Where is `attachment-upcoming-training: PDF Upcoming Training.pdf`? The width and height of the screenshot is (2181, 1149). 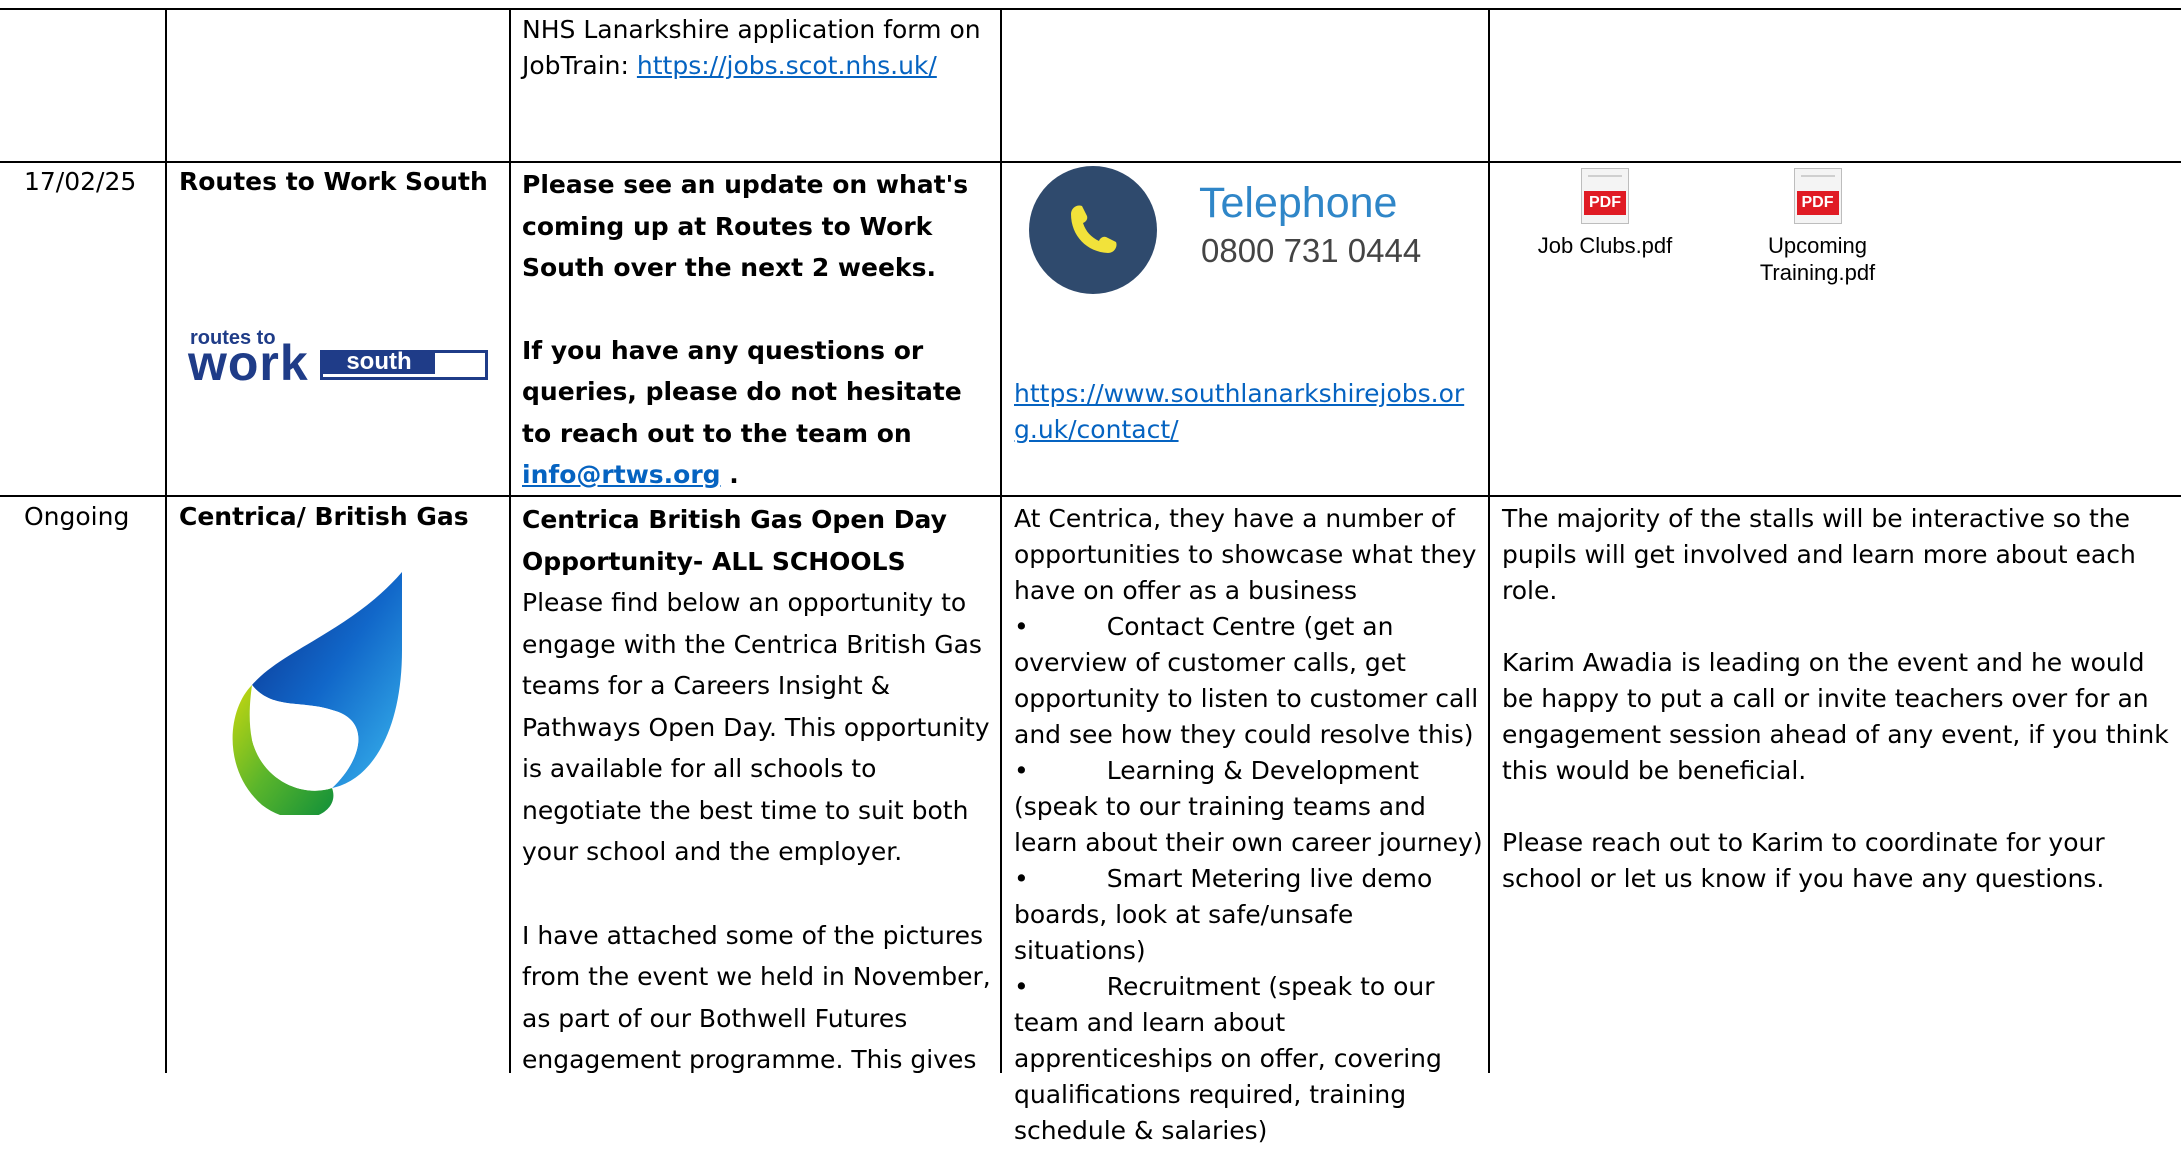
attachment-upcoming-training: PDF Upcoming Training.pdf is located at coordinates (1817, 227).